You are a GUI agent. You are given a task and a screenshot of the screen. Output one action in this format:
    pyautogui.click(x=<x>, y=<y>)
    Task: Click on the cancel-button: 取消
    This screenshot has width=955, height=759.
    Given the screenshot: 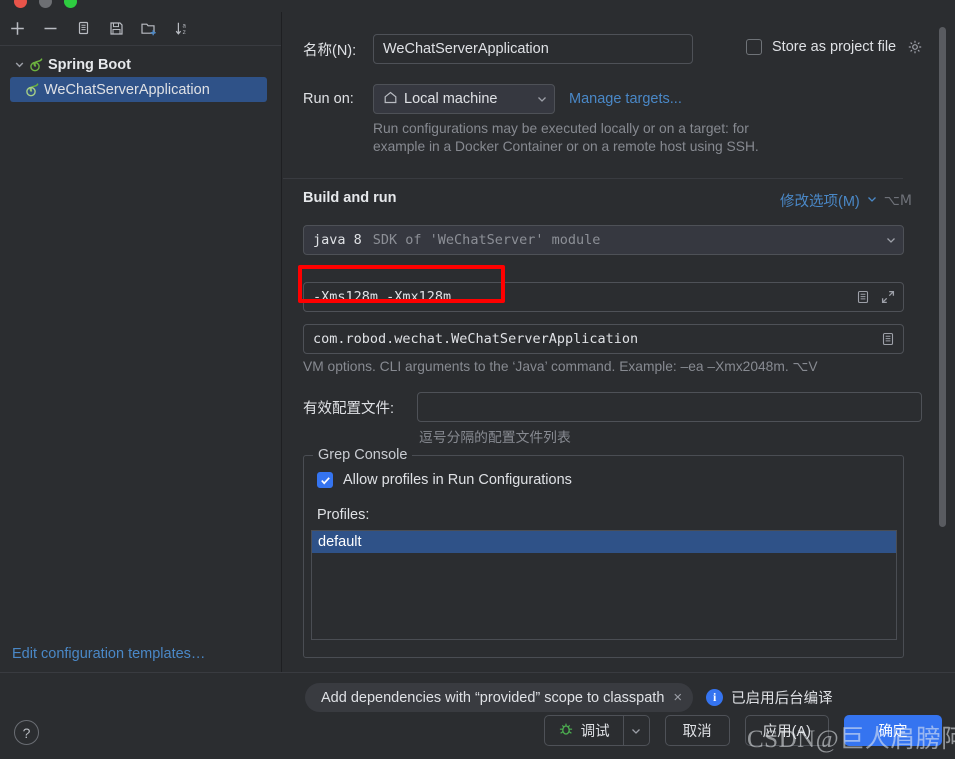 What is the action you would take?
    pyautogui.click(x=697, y=730)
    